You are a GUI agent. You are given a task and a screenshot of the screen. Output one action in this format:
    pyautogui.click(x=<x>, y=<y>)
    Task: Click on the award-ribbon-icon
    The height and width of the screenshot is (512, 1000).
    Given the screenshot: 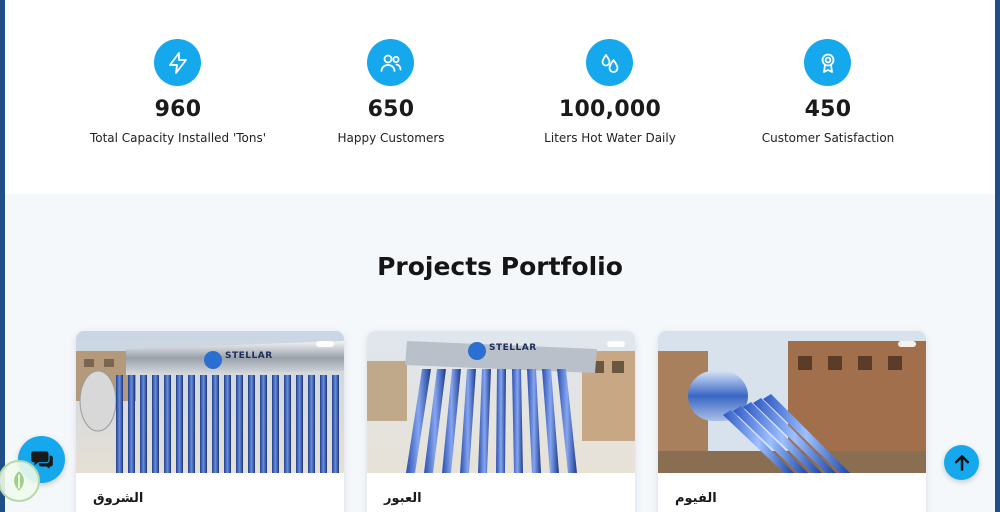 What is the action you would take?
    pyautogui.click(x=827, y=62)
    